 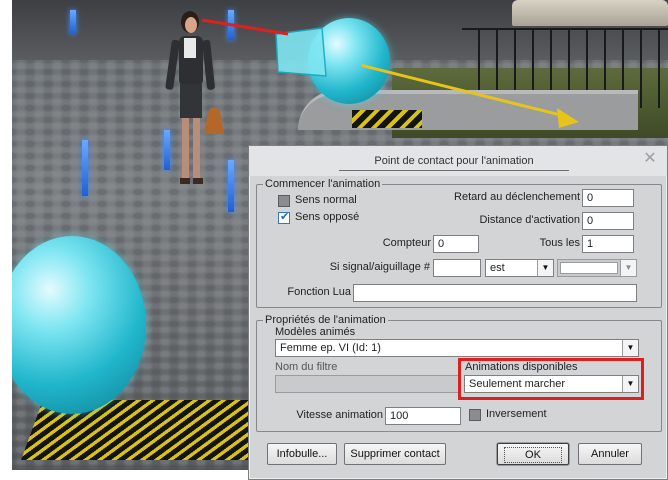 I want to click on close-icon: ✕, so click(x=650, y=159).